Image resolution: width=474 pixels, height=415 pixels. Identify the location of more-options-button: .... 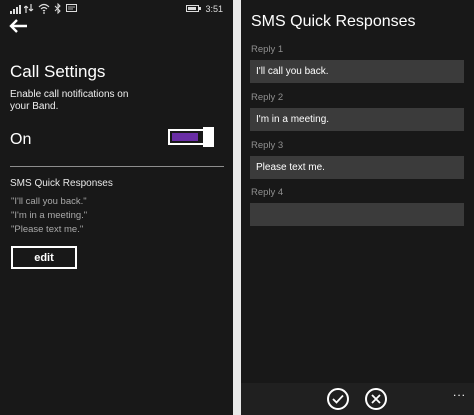
(459, 392).